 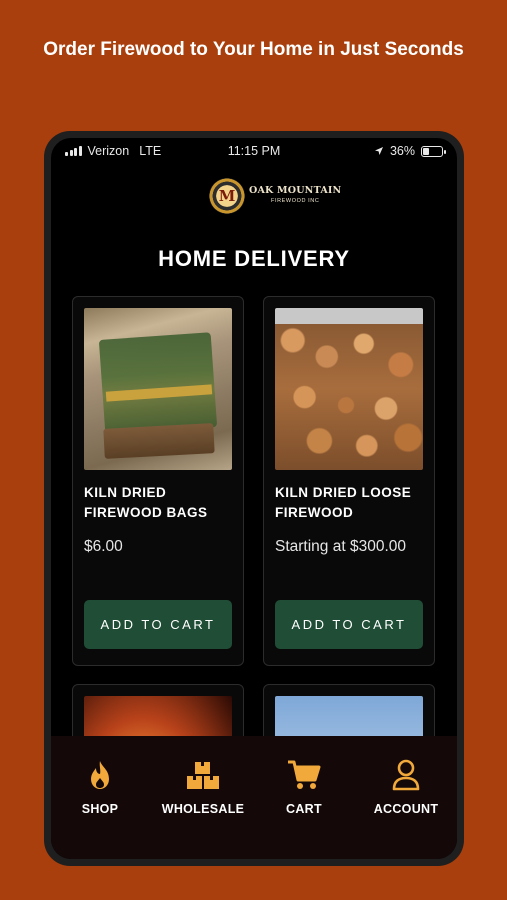 I want to click on tab-shop: SHOP, so click(x=100, y=787).